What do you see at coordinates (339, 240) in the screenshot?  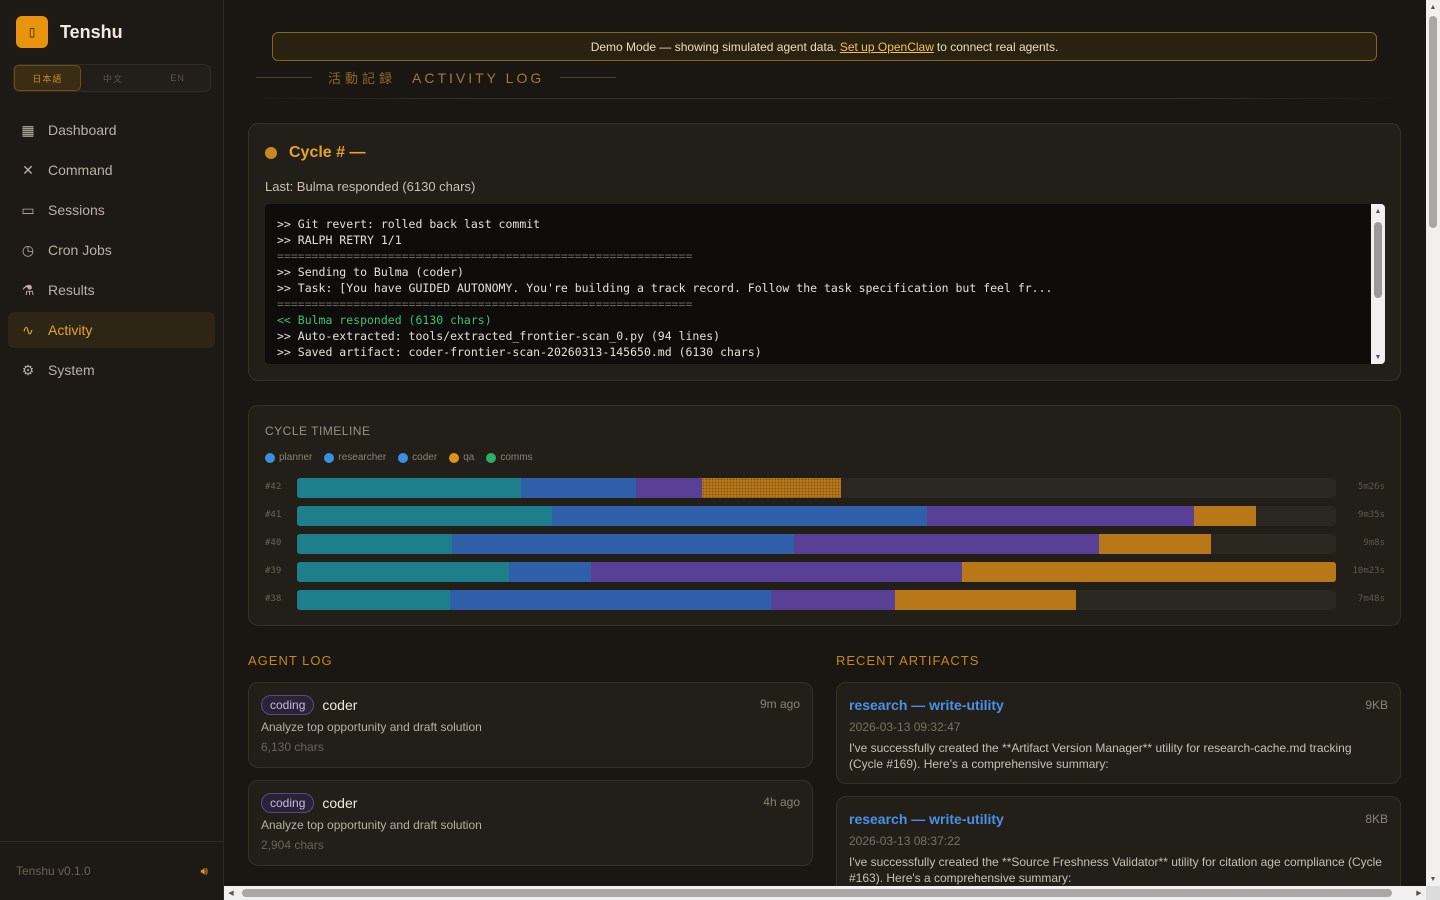 I see `terminal-line: >> RALPH RETRY 1/1` at bounding box center [339, 240].